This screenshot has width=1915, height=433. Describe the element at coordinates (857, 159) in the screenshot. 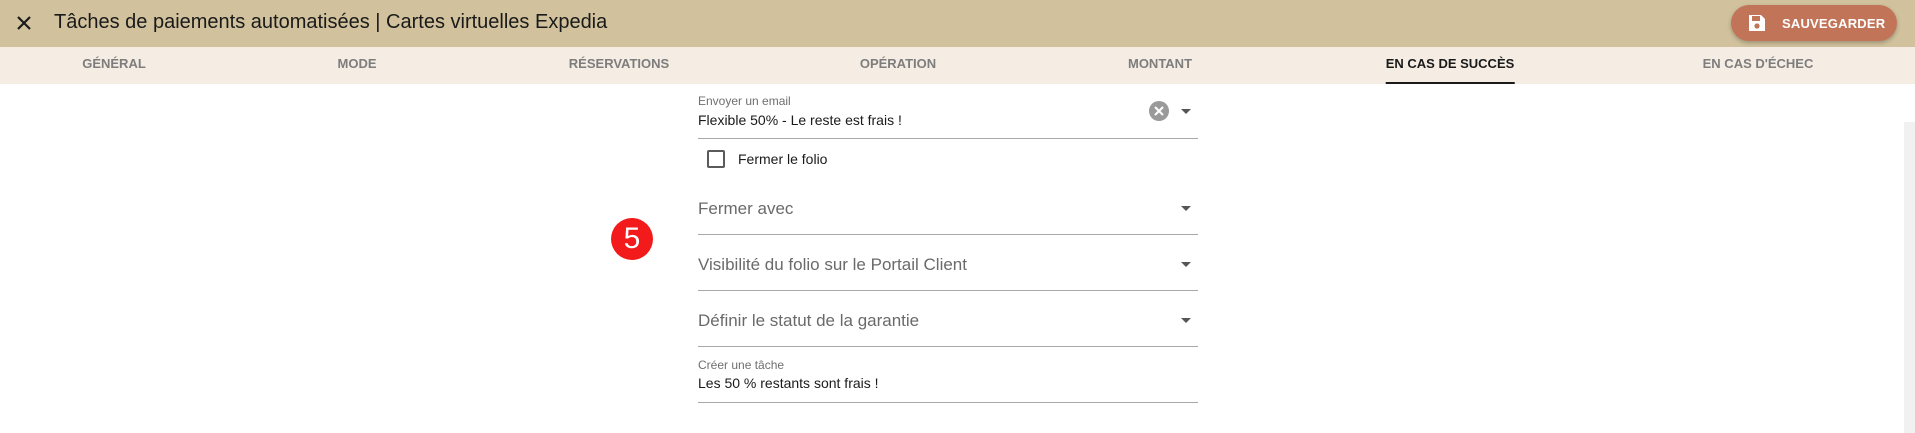

I see `close-folio-checkbox-row: Fermer le folio` at that location.